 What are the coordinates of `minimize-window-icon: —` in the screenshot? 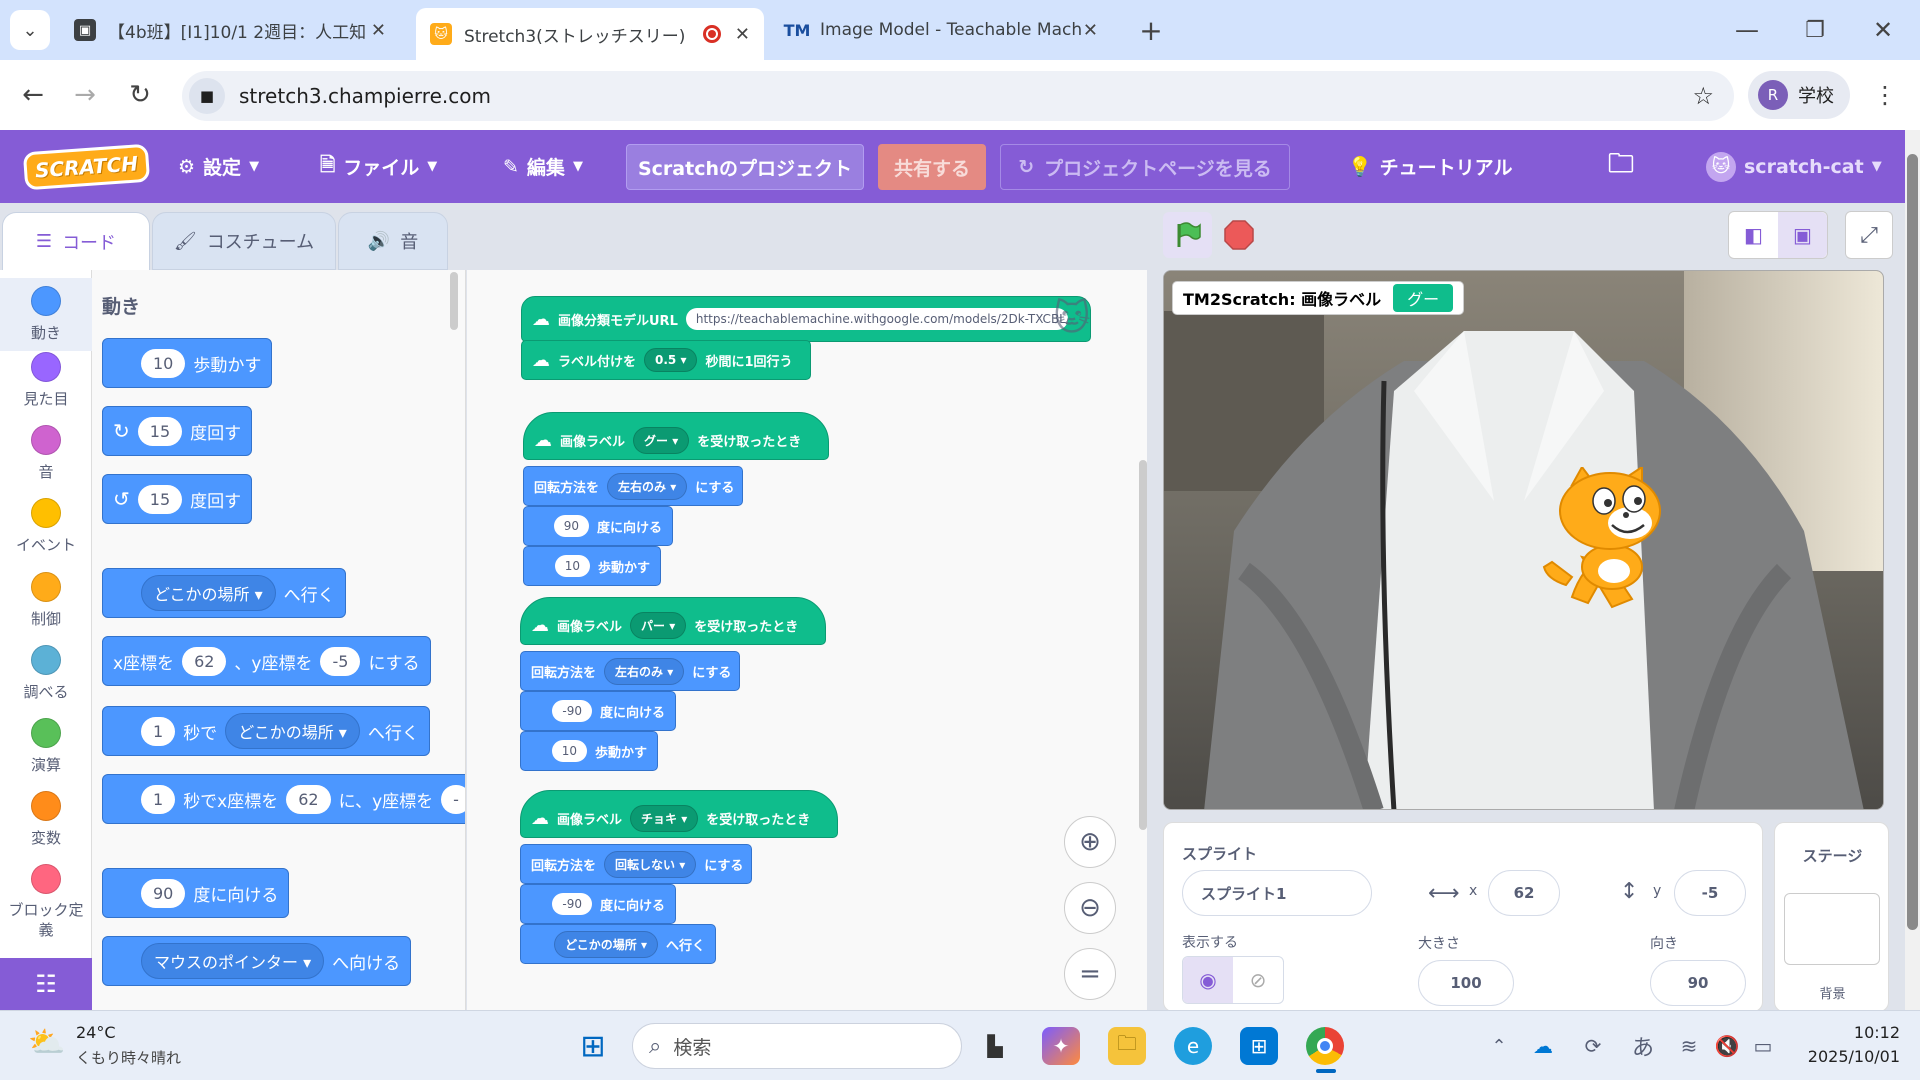 It's located at (1747, 30).